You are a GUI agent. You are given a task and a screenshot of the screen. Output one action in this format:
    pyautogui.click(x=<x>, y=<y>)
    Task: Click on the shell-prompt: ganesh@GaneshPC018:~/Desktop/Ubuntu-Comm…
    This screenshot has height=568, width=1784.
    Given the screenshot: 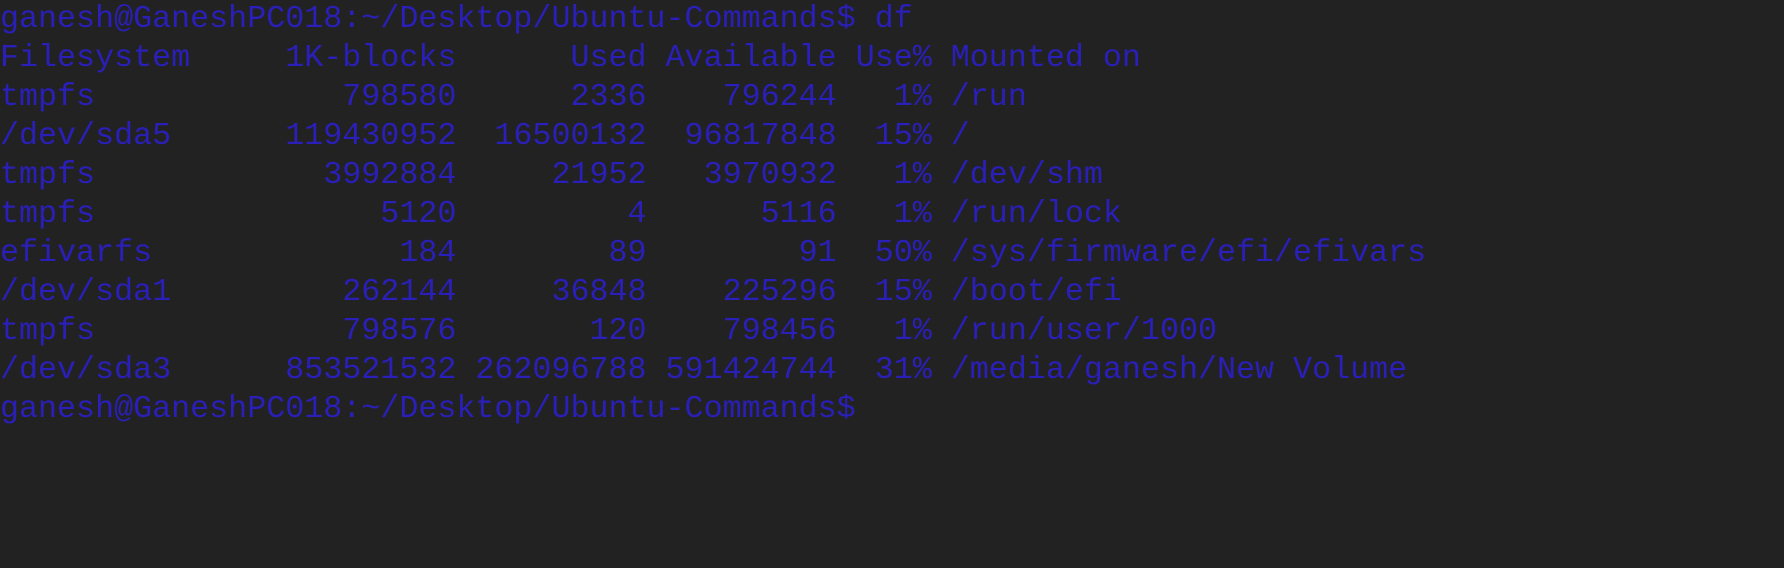 What is the action you would take?
    pyautogui.click(x=892, y=409)
    